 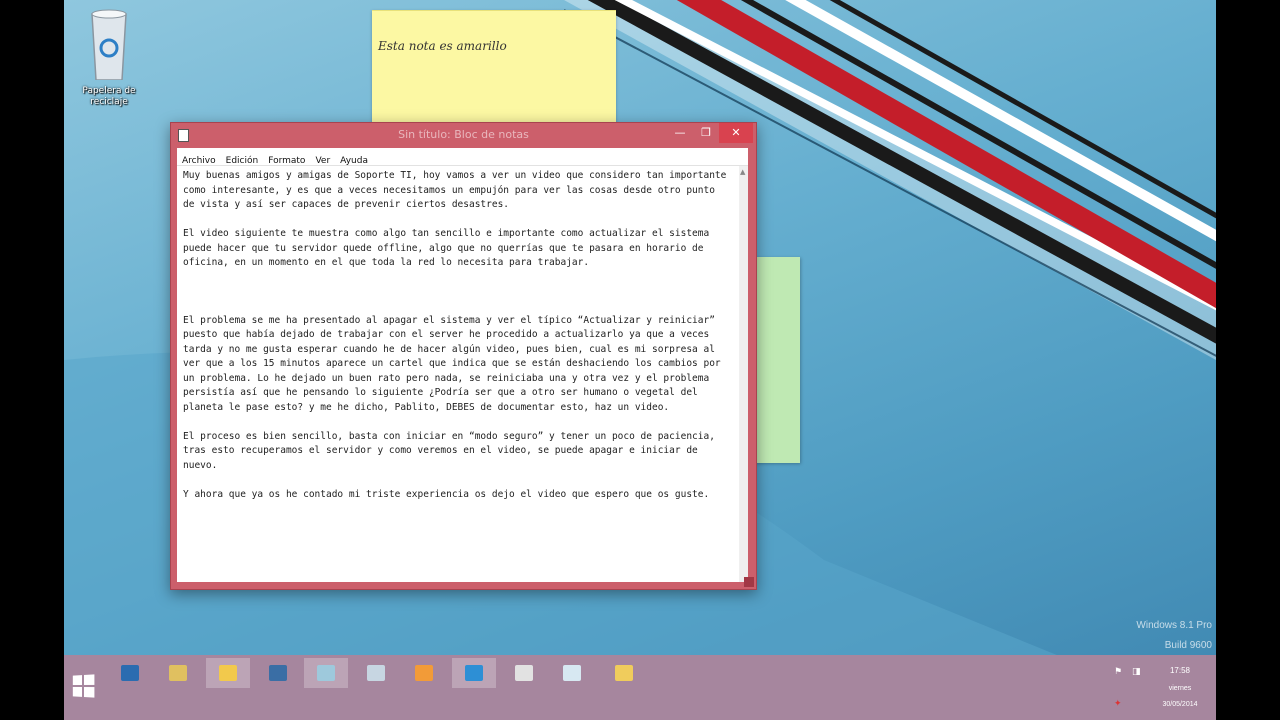 What do you see at coordinates (749, 582) in the screenshot?
I see `resize-grip-icon` at bounding box center [749, 582].